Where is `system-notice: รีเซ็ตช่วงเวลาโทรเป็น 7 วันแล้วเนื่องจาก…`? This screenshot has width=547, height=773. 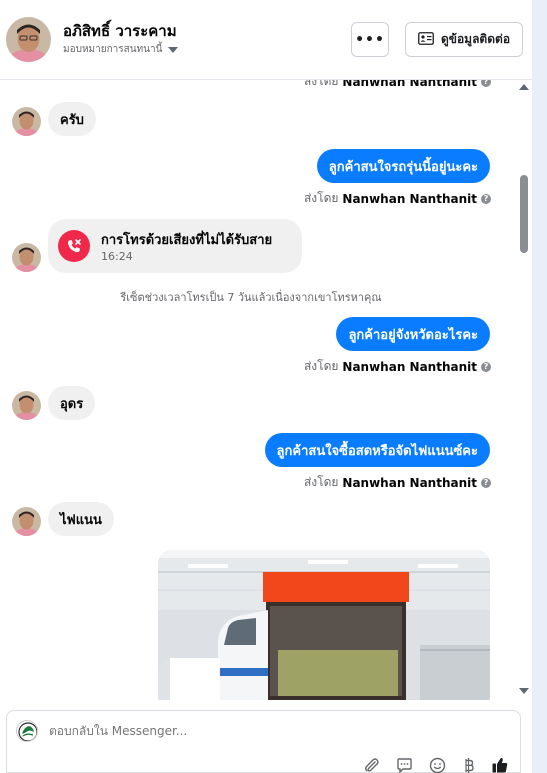
system-notice: รีเซ็ตช่วงเวลาโทรเป็น 7 วันแล้วเนื่องจาก… is located at coordinates (251, 297).